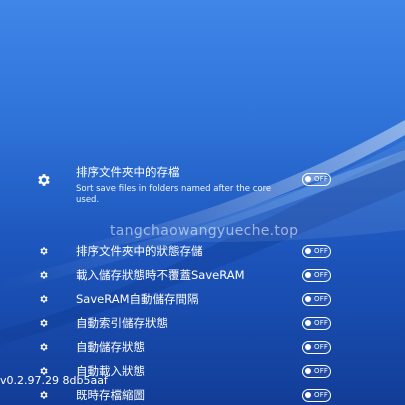 Image resolution: width=405 pixels, height=405 pixels. I want to click on menu-item-saveram-autosave-interval: SaveRAM自動儲存間隔 OFF, so click(202, 300).